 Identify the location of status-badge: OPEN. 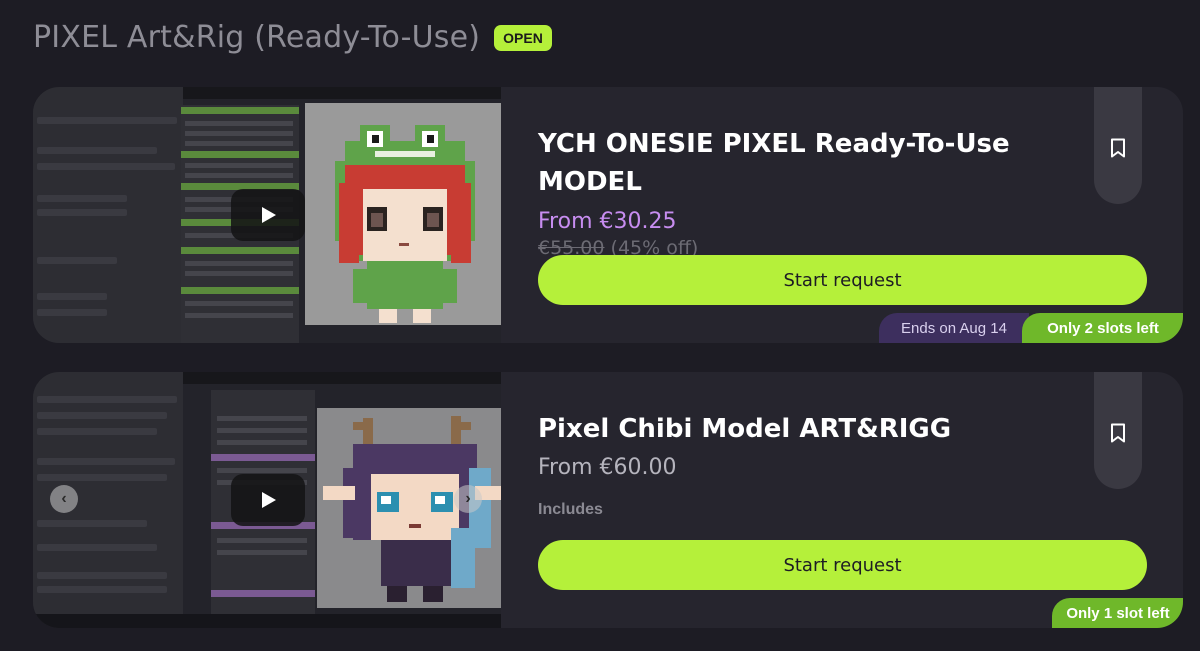
(523, 37).